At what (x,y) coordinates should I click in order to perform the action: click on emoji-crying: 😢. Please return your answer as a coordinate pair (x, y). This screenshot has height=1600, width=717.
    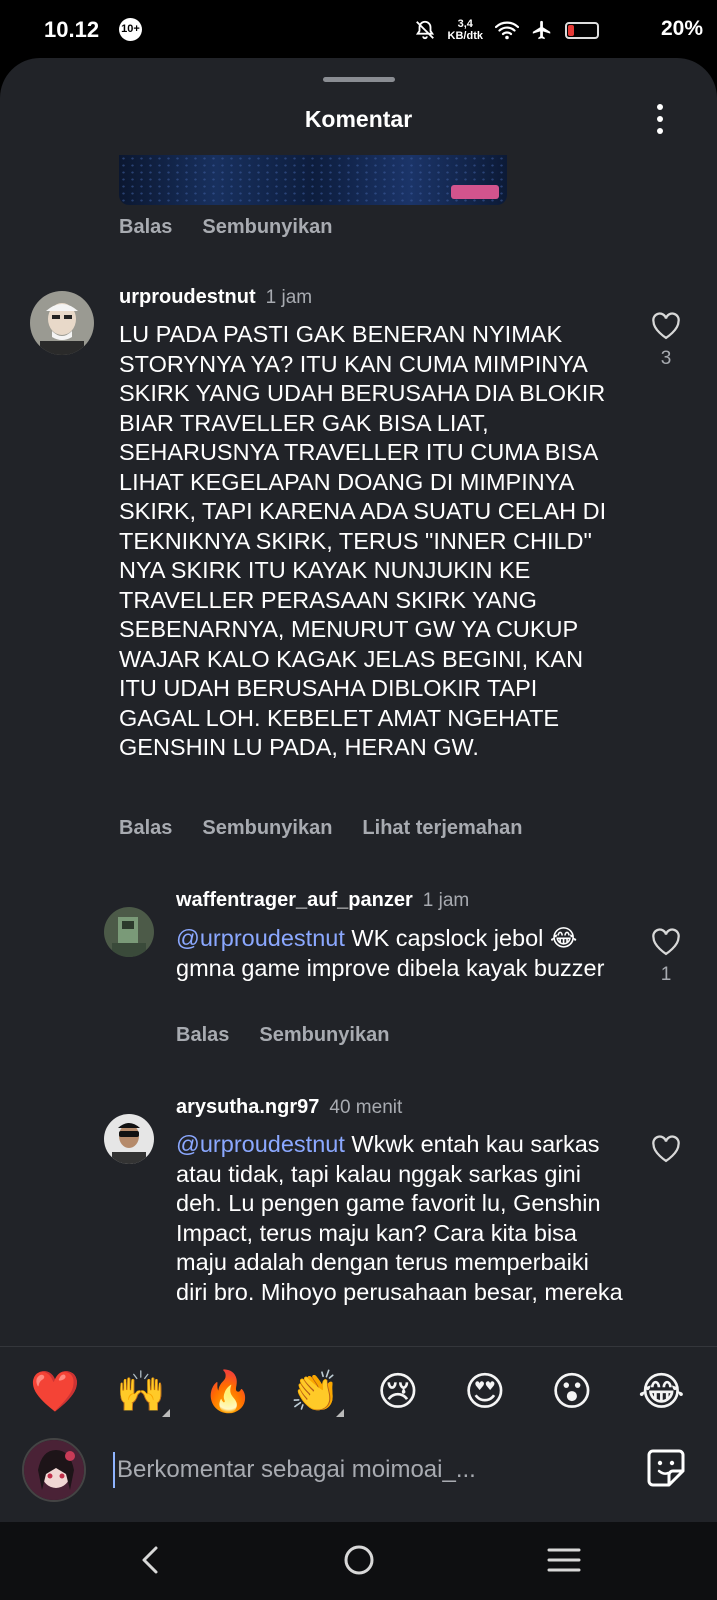
    Looking at the image, I should click on (398, 1392).